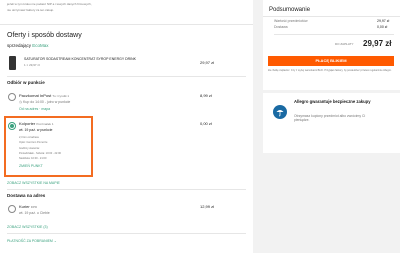 This screenshot has height=253, width=400. I want to click on cod-payment-link: PŁATNOŚĆ ZA POBRANIEM ⌄, so click(32, 241).